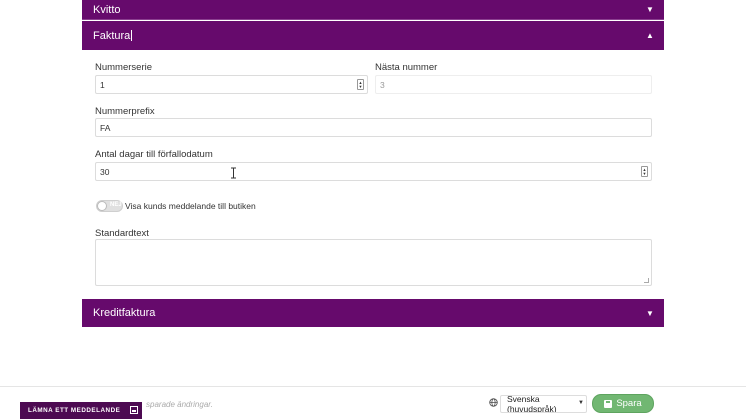 Image resolution: width=746 pixels, height=419 pixels. What do you see at coordinates (233, 173) in the screenshot?
I see `text-cursor-icon` at bounding box center [233, 173].